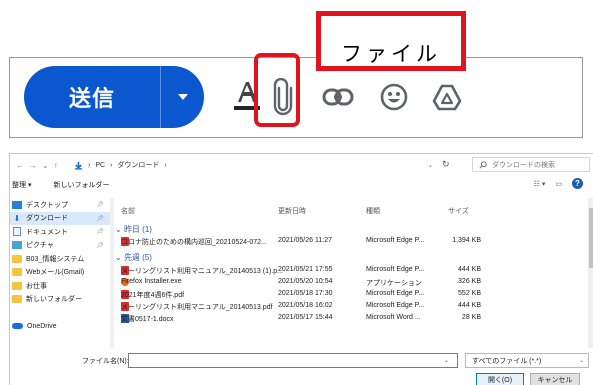  What do you see at coordinates (430, 165) in the screenshot?
I see `address-dropdown-icon: ⌄` at bounding box center [430, 165].